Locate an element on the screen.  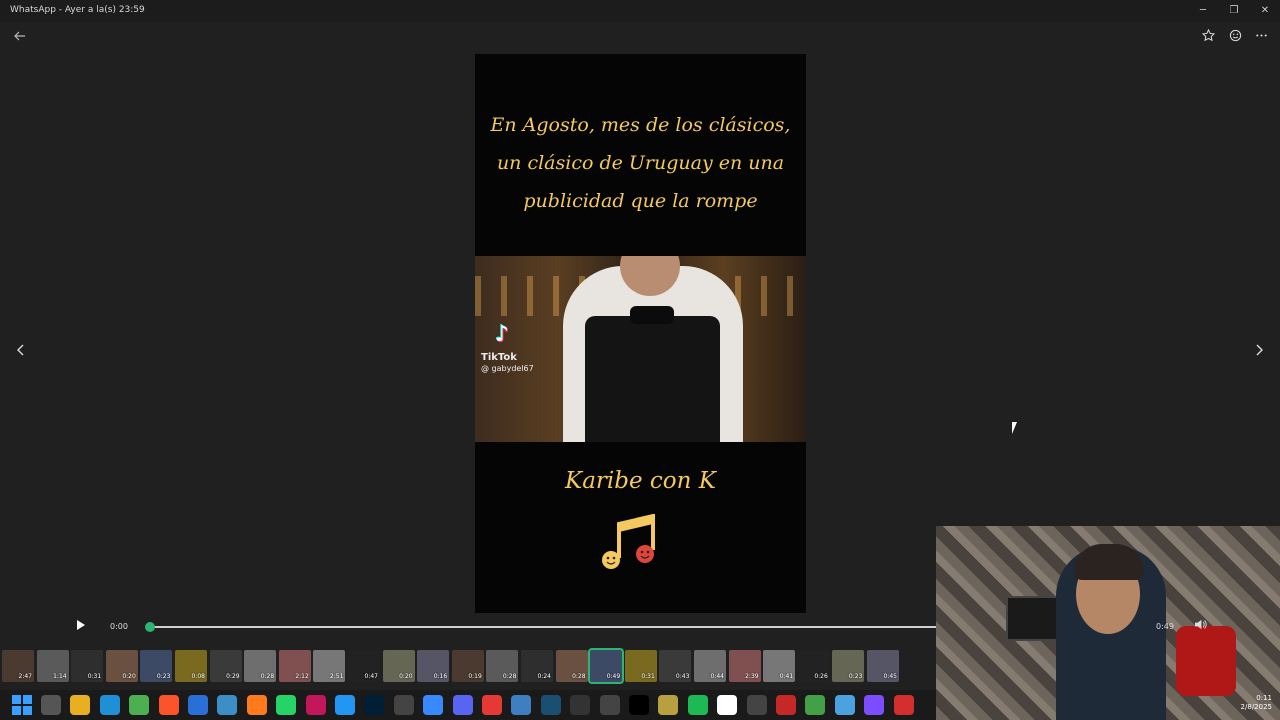
media-thumbnail: 0:16 is located at coordinates (433, 666).